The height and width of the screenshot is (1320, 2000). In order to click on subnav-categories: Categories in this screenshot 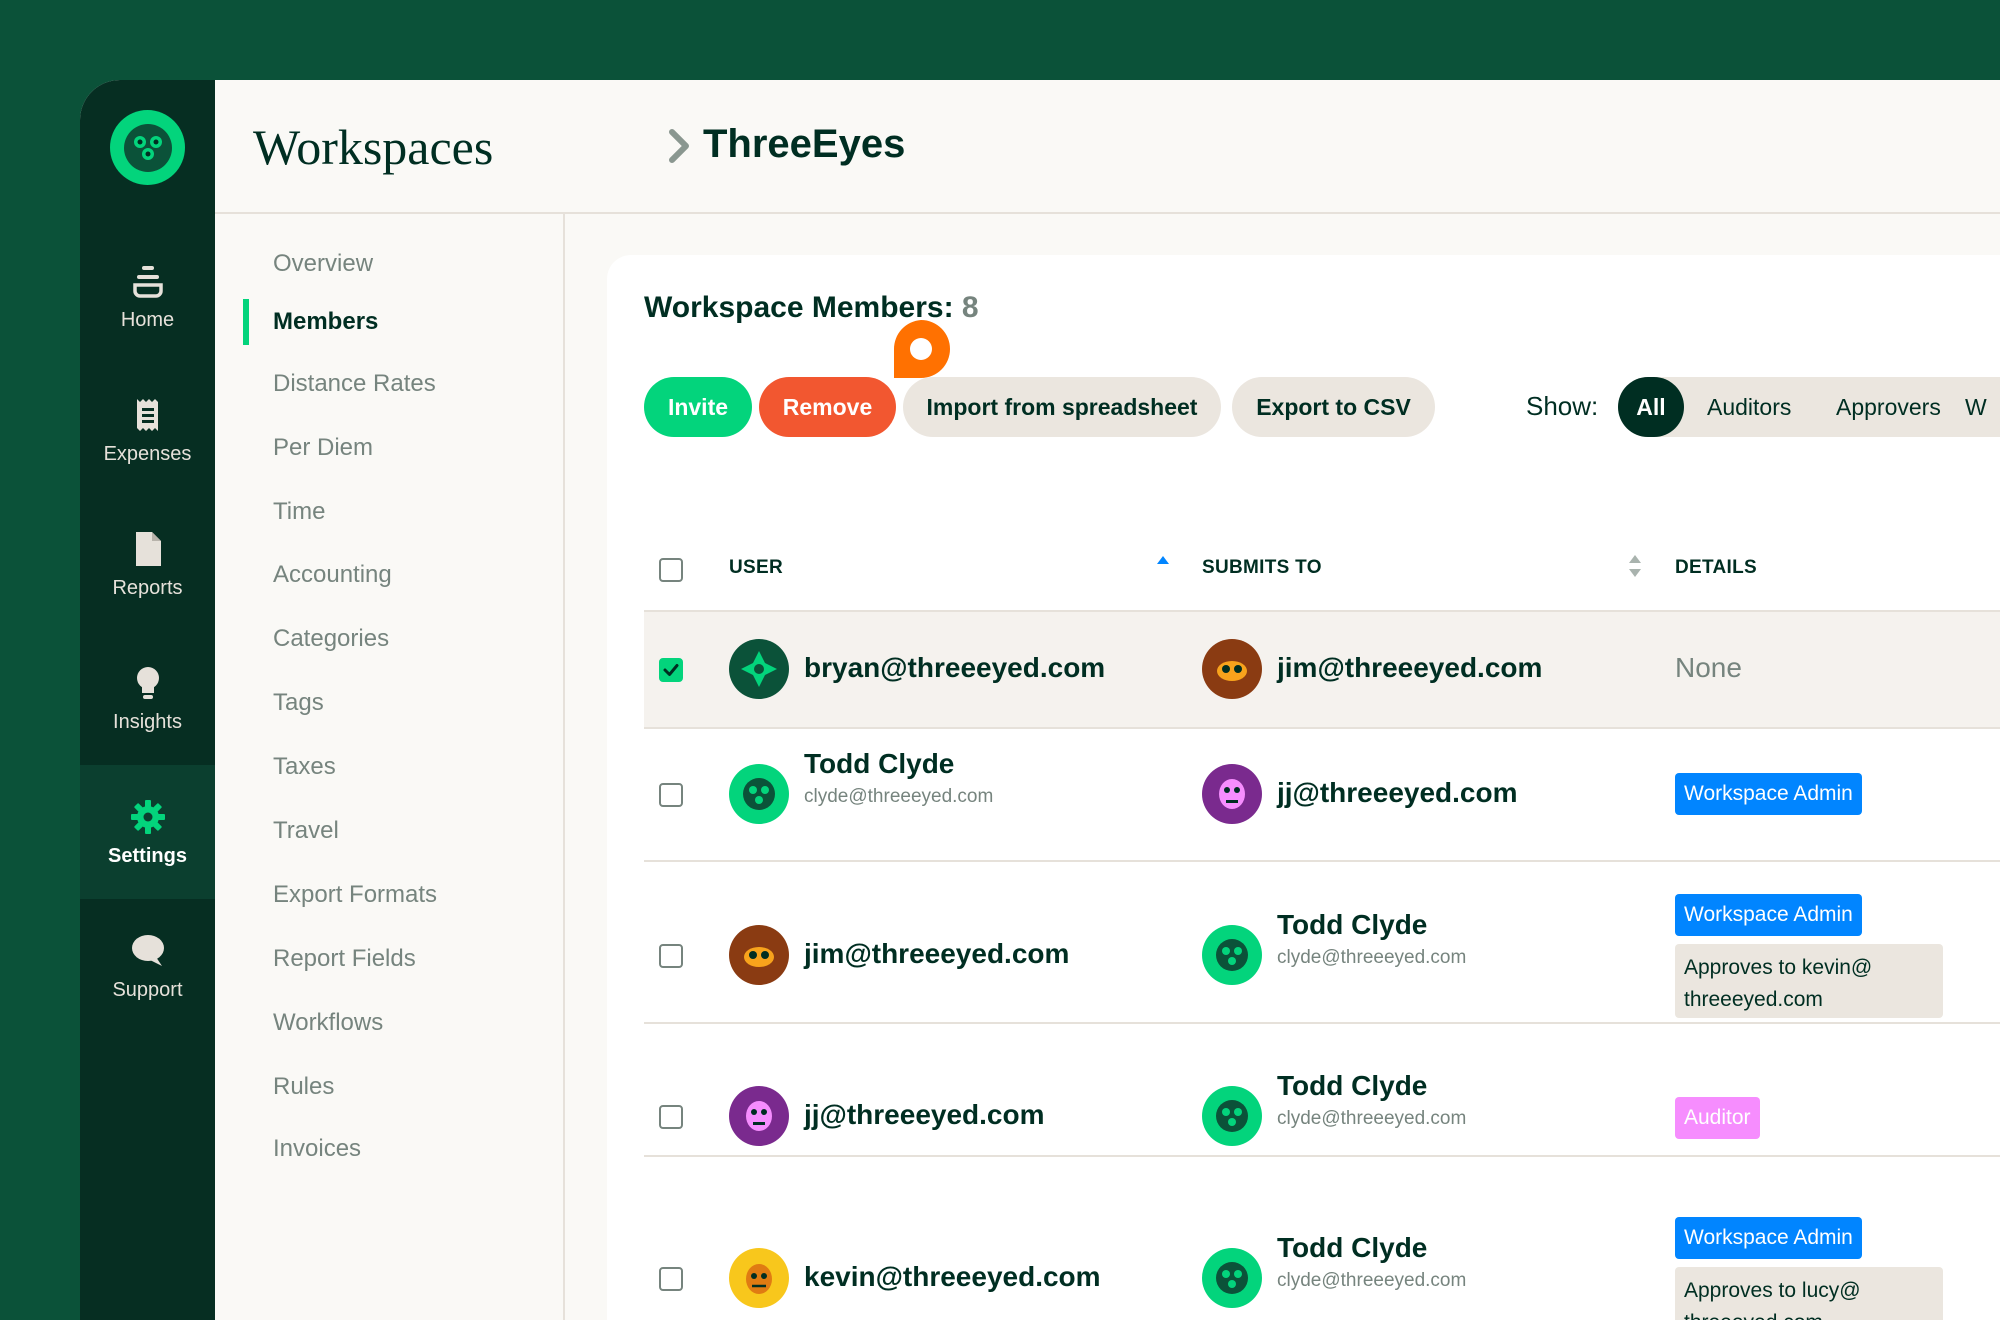, I will do `click(331, 639)`.